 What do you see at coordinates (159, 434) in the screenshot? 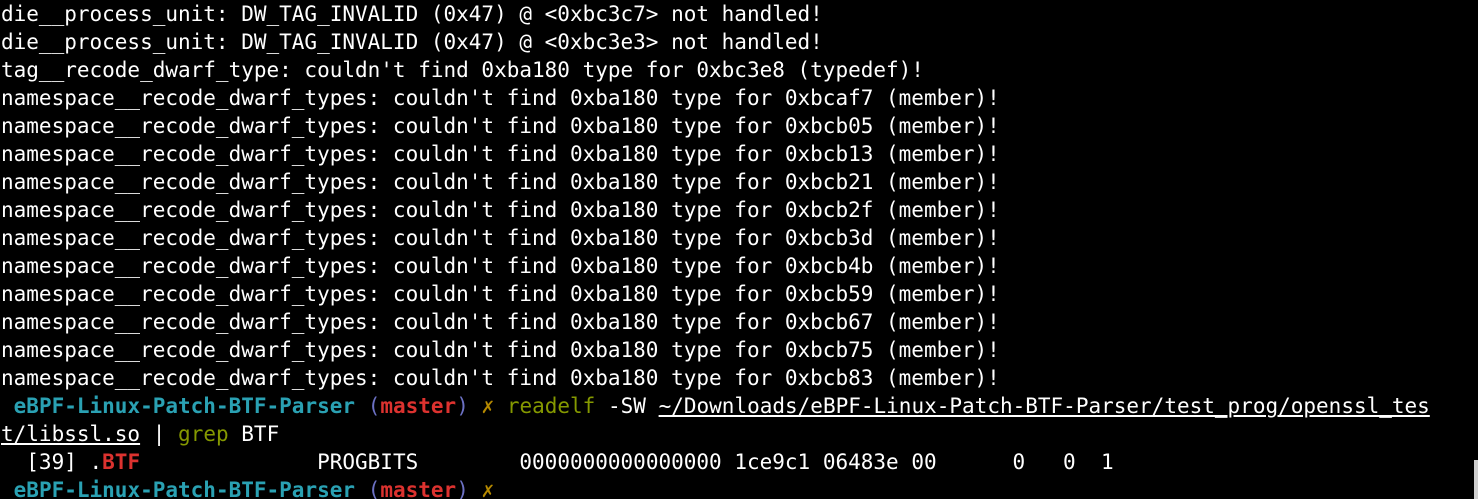
I see `pipe-symbol: |` at bounding box center [159, 434].